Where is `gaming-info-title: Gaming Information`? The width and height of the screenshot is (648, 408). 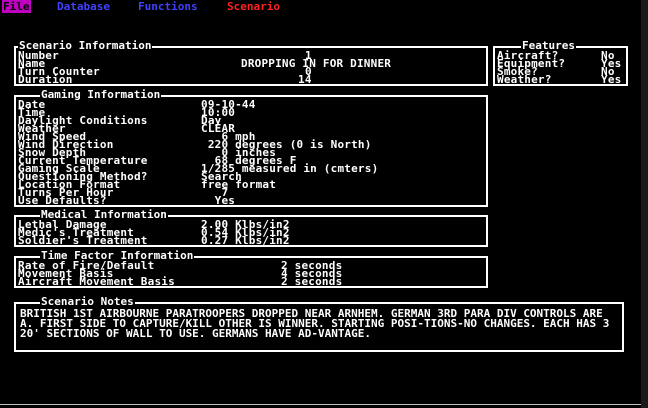
gaming-info-title: Gaming Information is located at coordinates (101, 94).